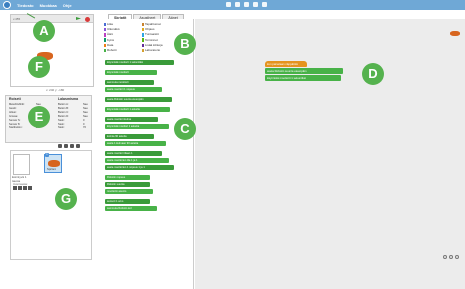 The image size is (465, 289). What do you see at coordinates (137, 126) in the screenshot?
I see `palette-block: käynnistä moottori 1 askelta` at bounding box center [137, 126].